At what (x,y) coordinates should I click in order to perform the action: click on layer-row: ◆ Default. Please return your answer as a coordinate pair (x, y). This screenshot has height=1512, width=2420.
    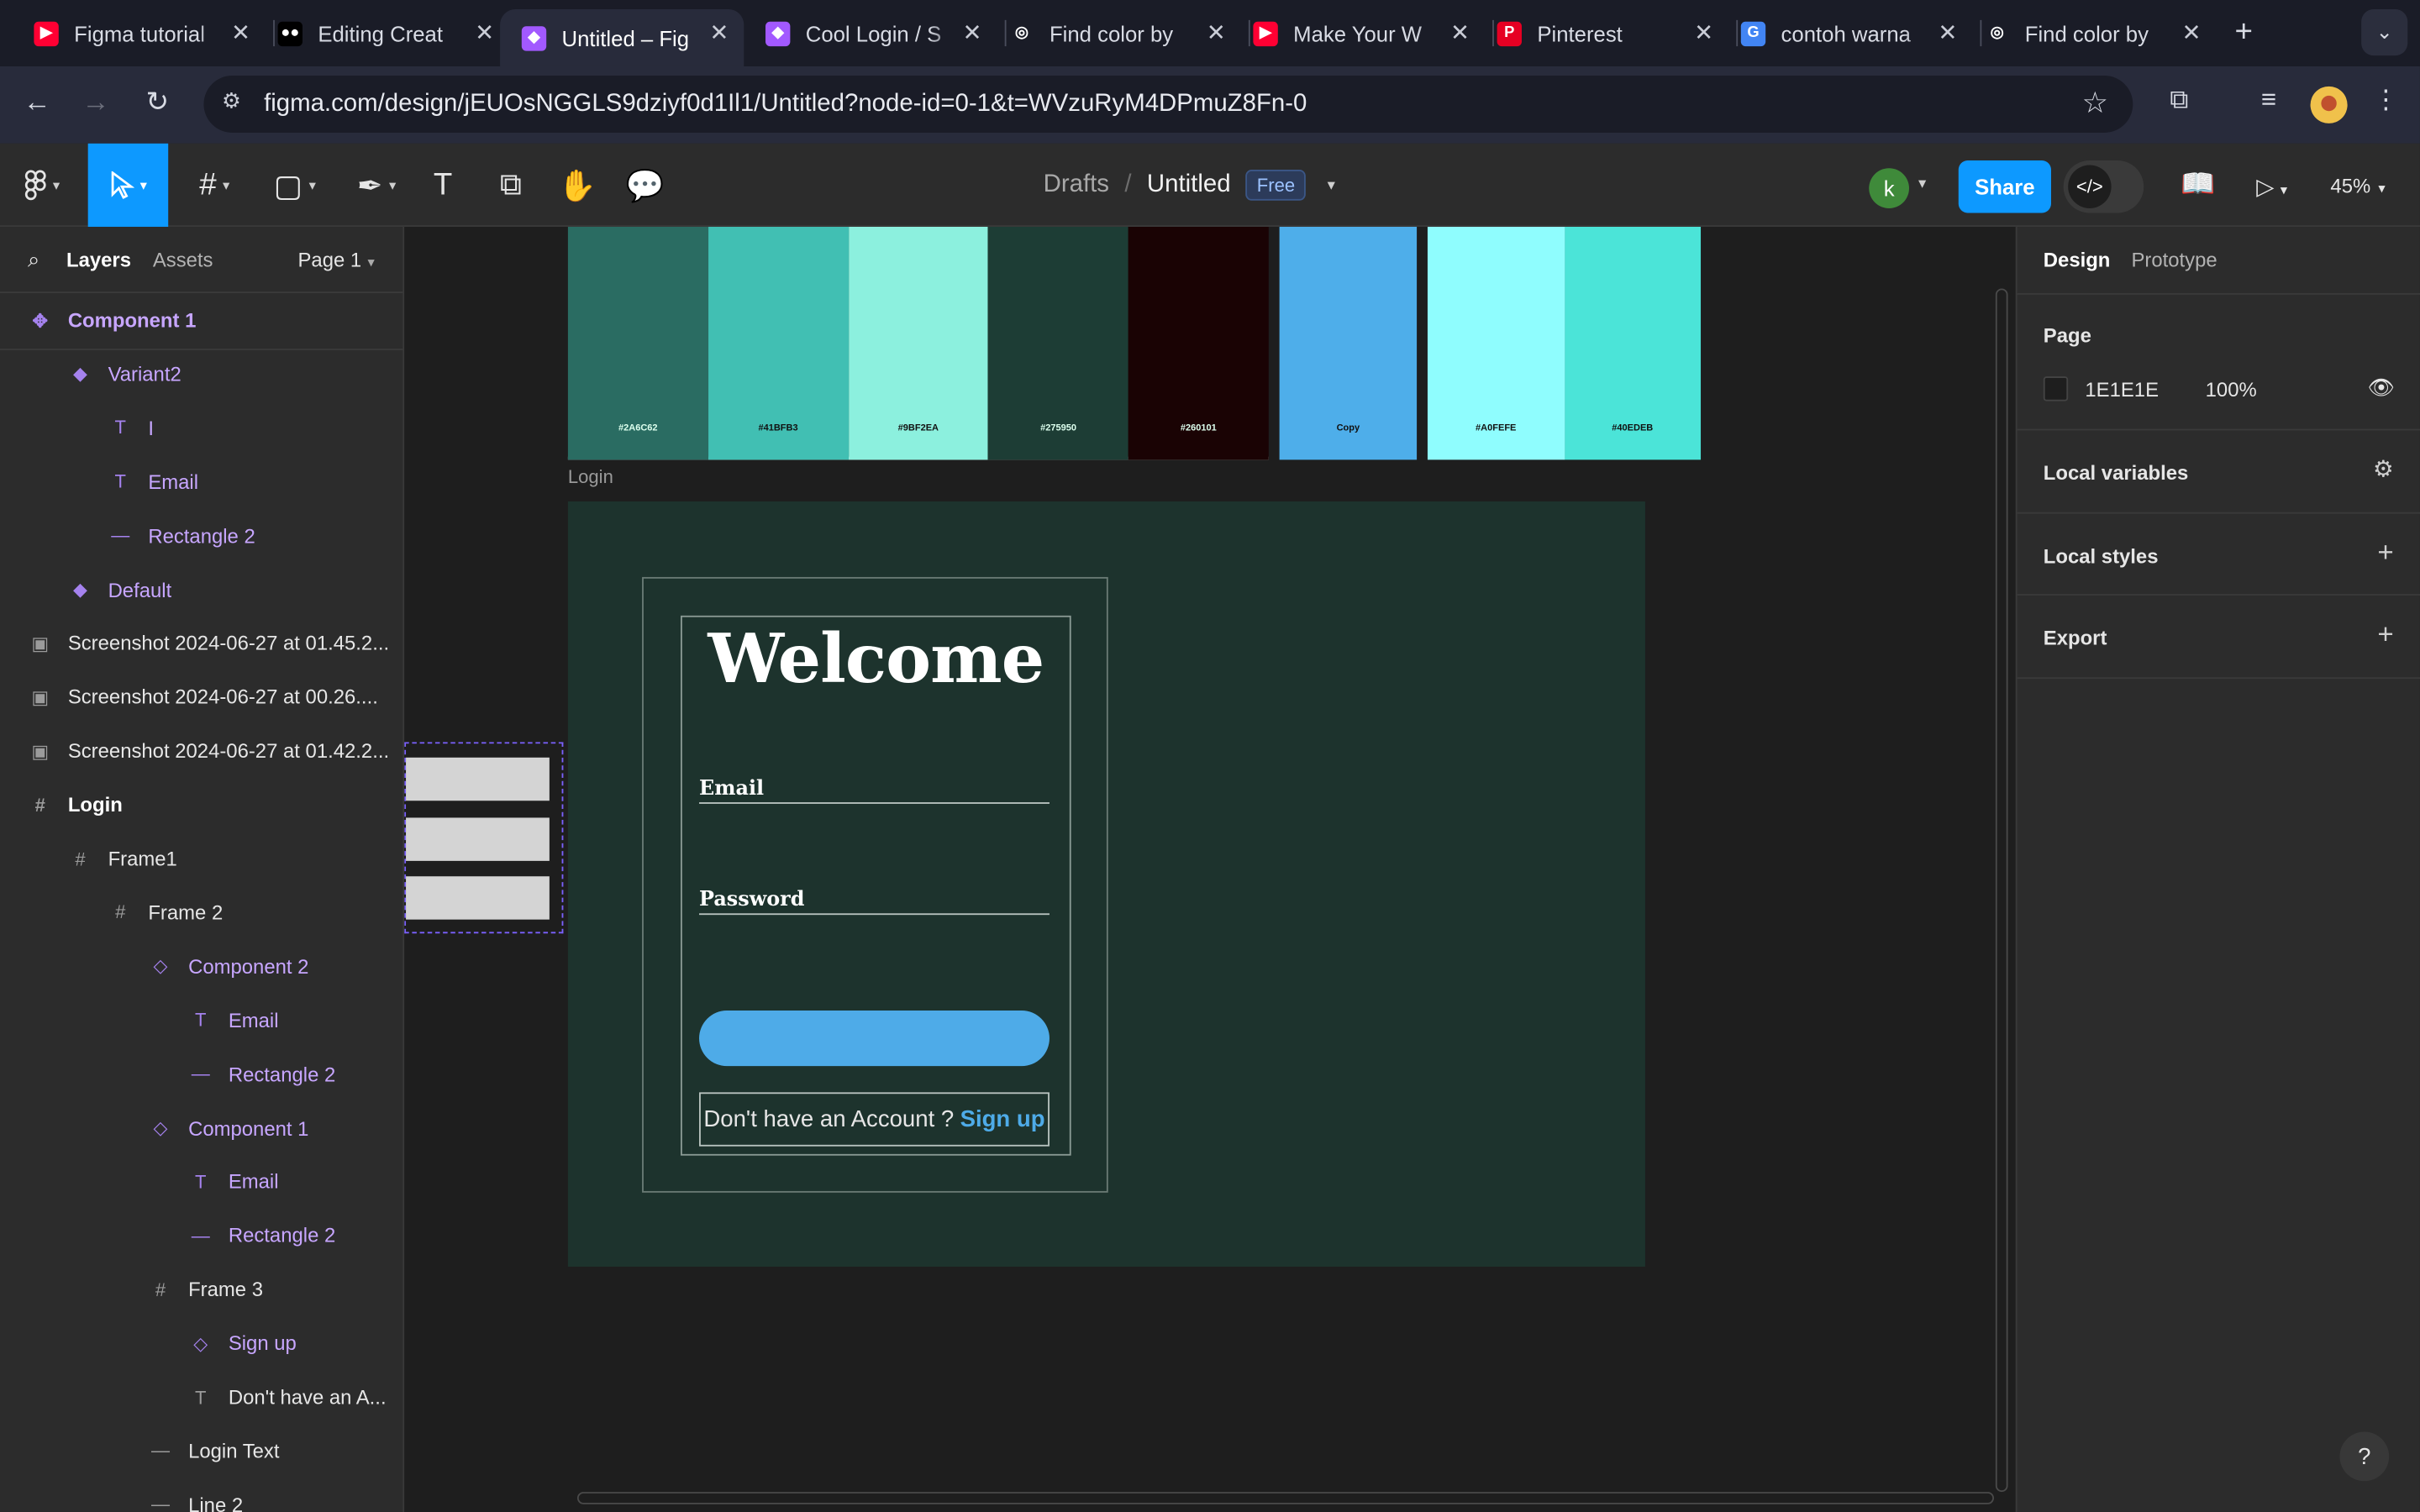
    Looking at the image, I should click on (201, 589).